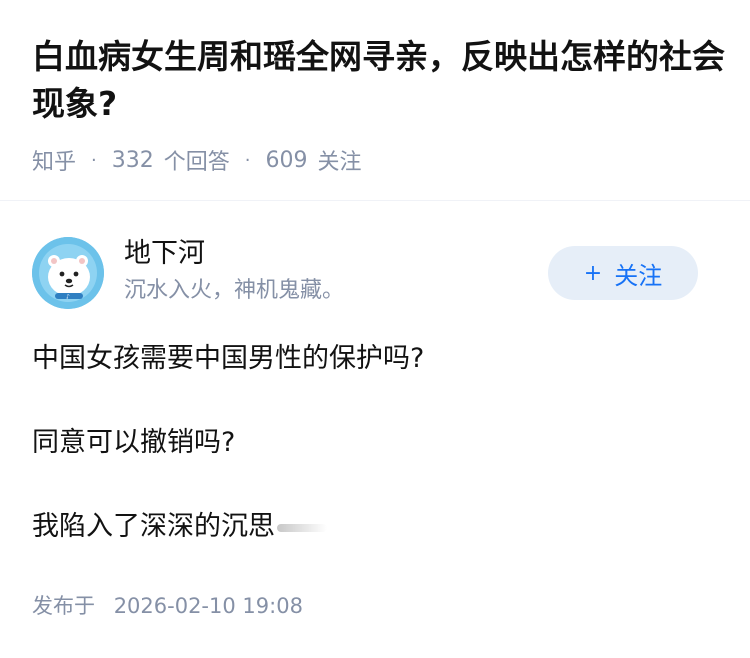 The image size is (750, 658). Describe the element at coordinates (228, 358) in the screenshot. I see `answer-paragraph: 中国女孩需要中国男性的保护吗?` at that location.